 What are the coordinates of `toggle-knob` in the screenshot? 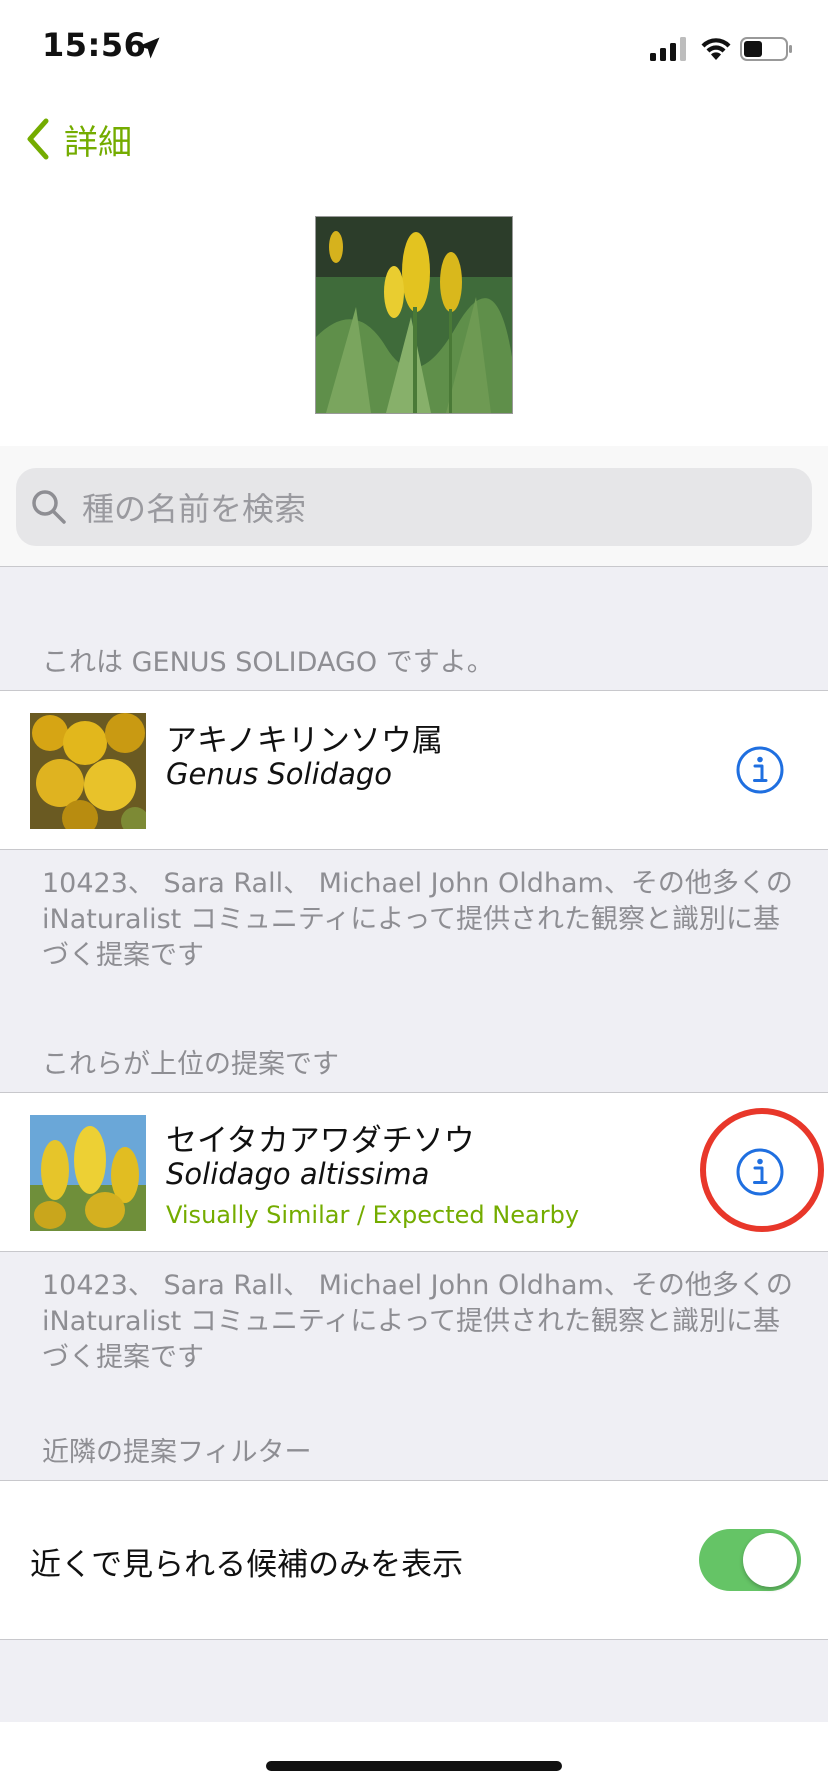 It's located at (770, 1560).